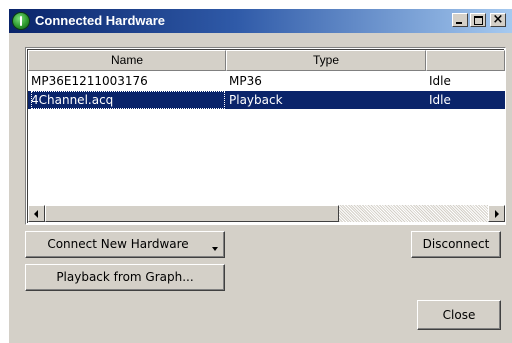 The image size is (512, 343). I want to click on app-power-icon, so click(21, 21).